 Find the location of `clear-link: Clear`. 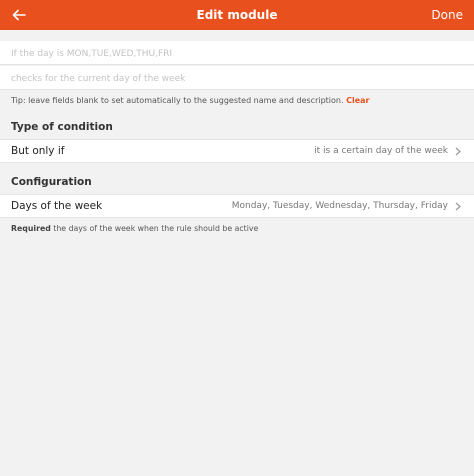

clear-link: Clear is located at coordinates (357, 100).